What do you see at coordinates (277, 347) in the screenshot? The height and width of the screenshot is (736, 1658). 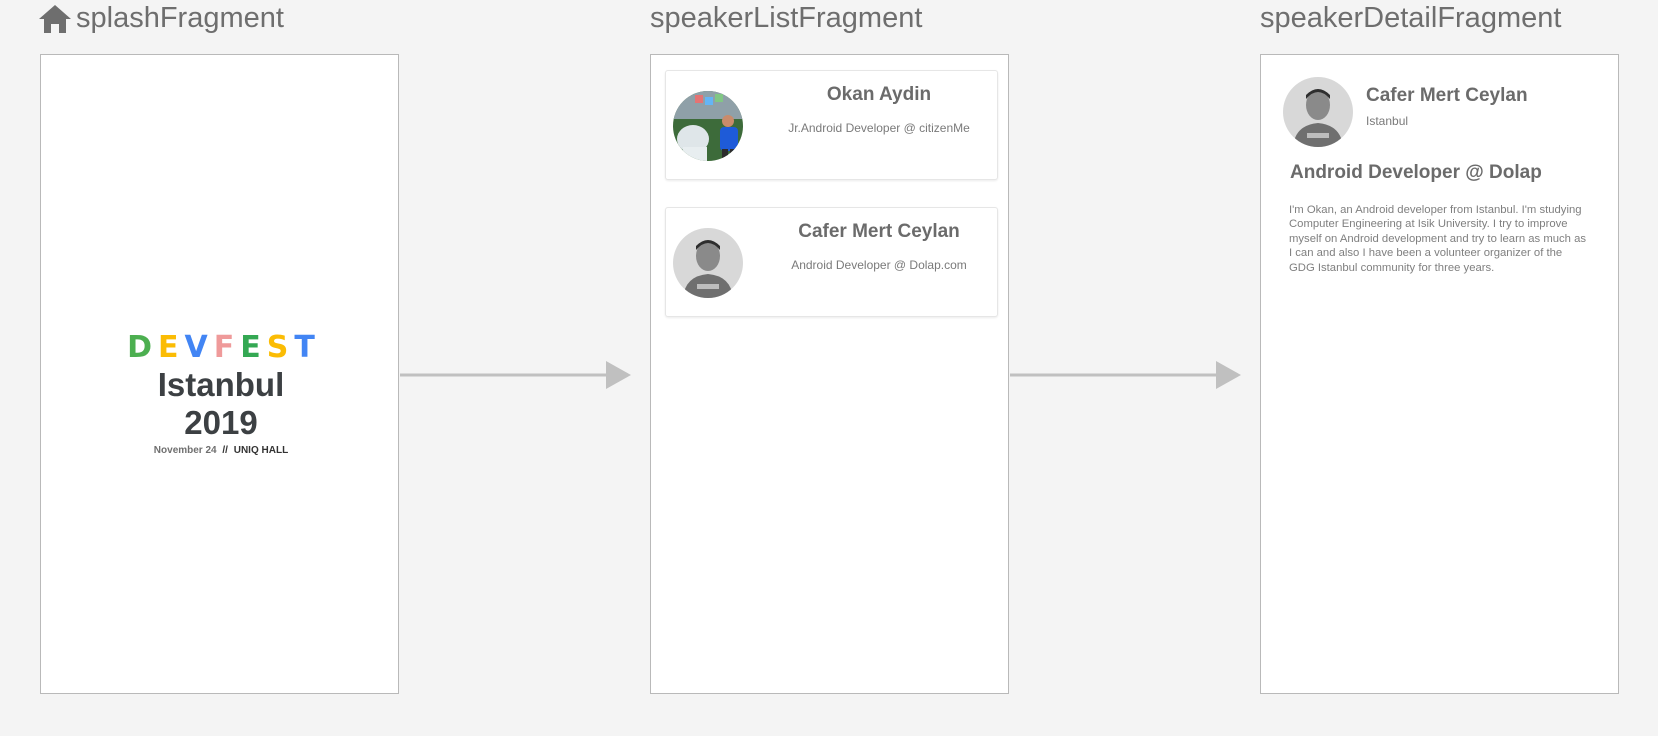 I see `devfest-letter: S` at bounding box center [277, 347].